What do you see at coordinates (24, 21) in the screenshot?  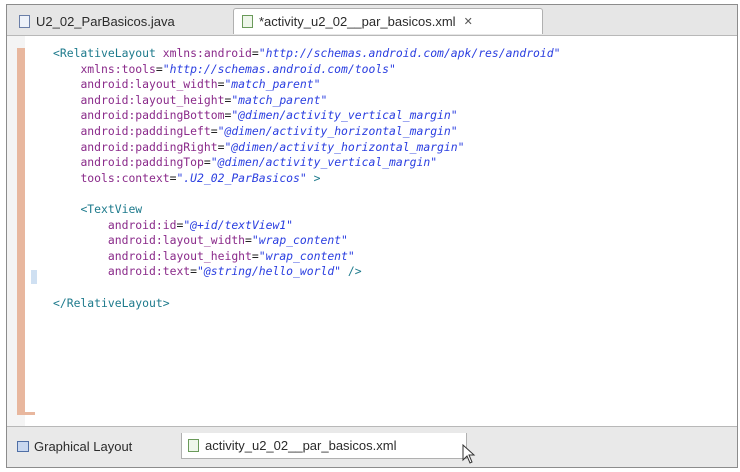 I see `java-file-icon` at bounding box center [24, 21].